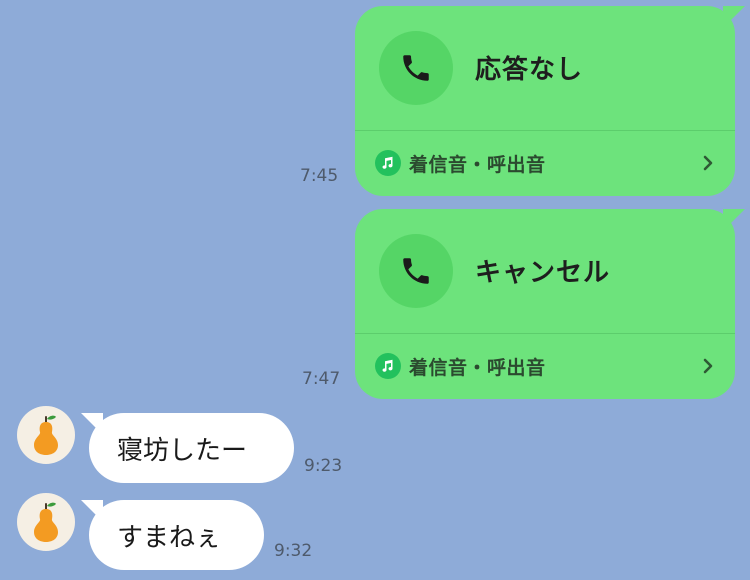 The image size is (750, 580). I want to click on incoming-message-bubble: すまねぇ, so click(176, 535).